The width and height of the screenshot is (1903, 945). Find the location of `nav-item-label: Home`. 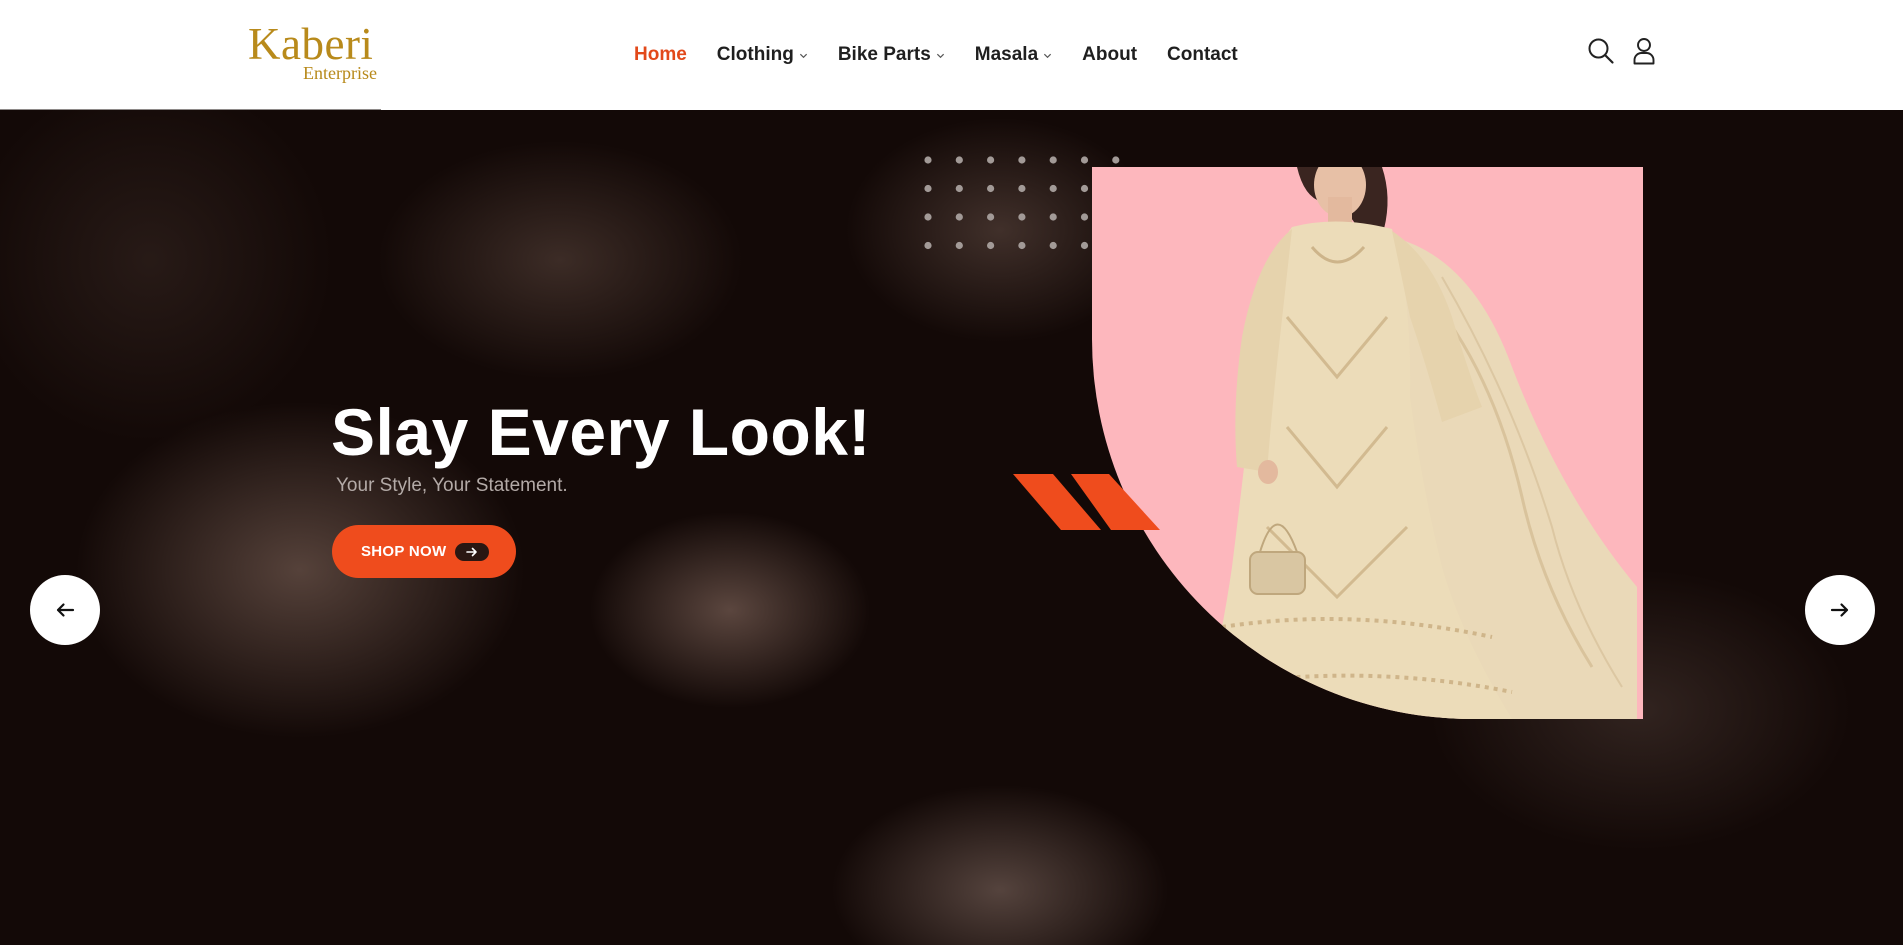

nav-item-label: Home is located at coordinates (660, 54).